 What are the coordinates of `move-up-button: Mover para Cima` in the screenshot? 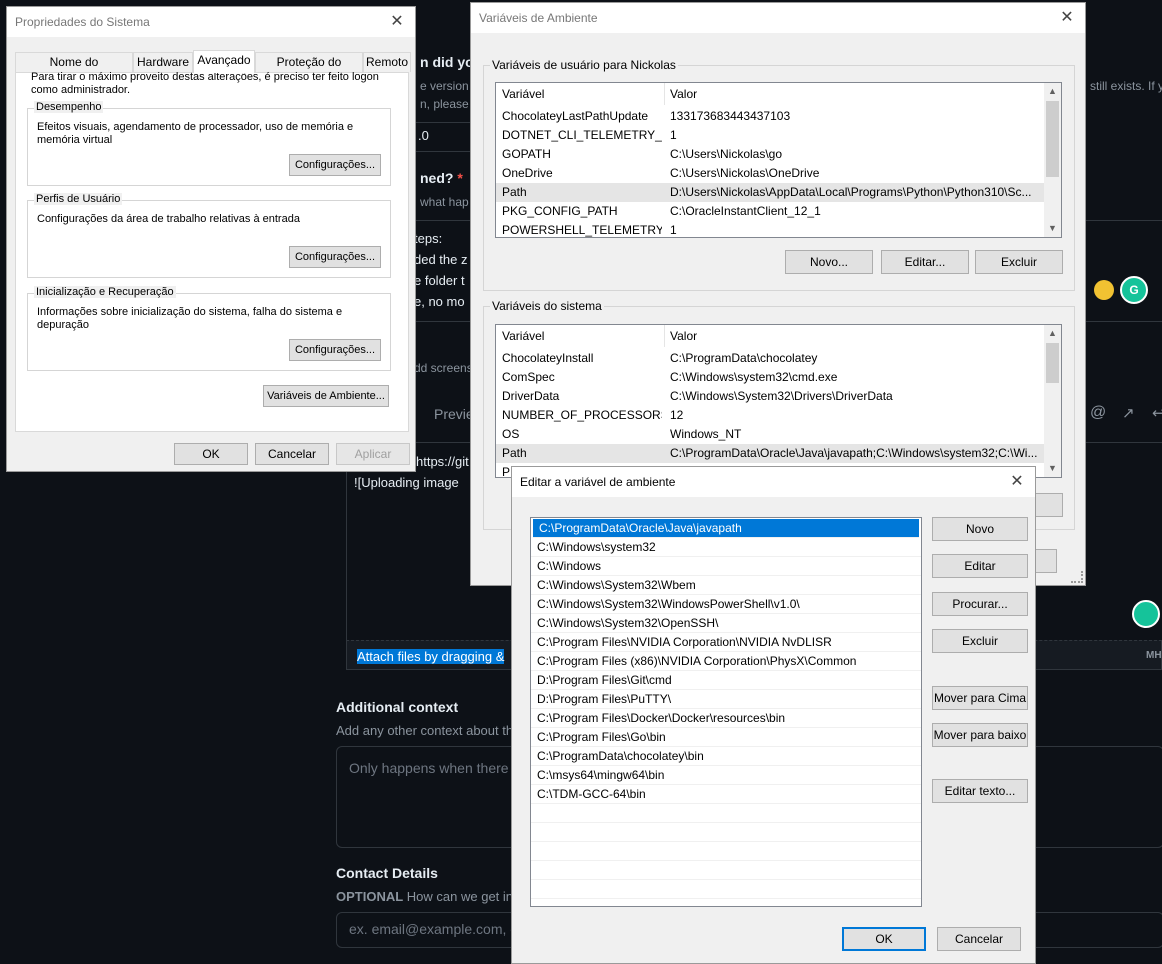 It's located at (980, 698).